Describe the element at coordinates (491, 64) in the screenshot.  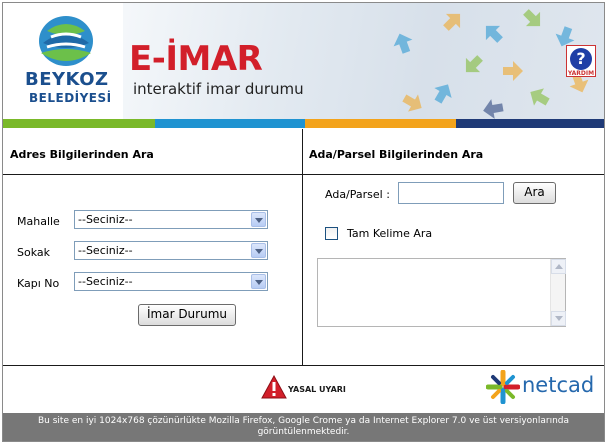
I see `decorative-arrows-pattern` at that location.